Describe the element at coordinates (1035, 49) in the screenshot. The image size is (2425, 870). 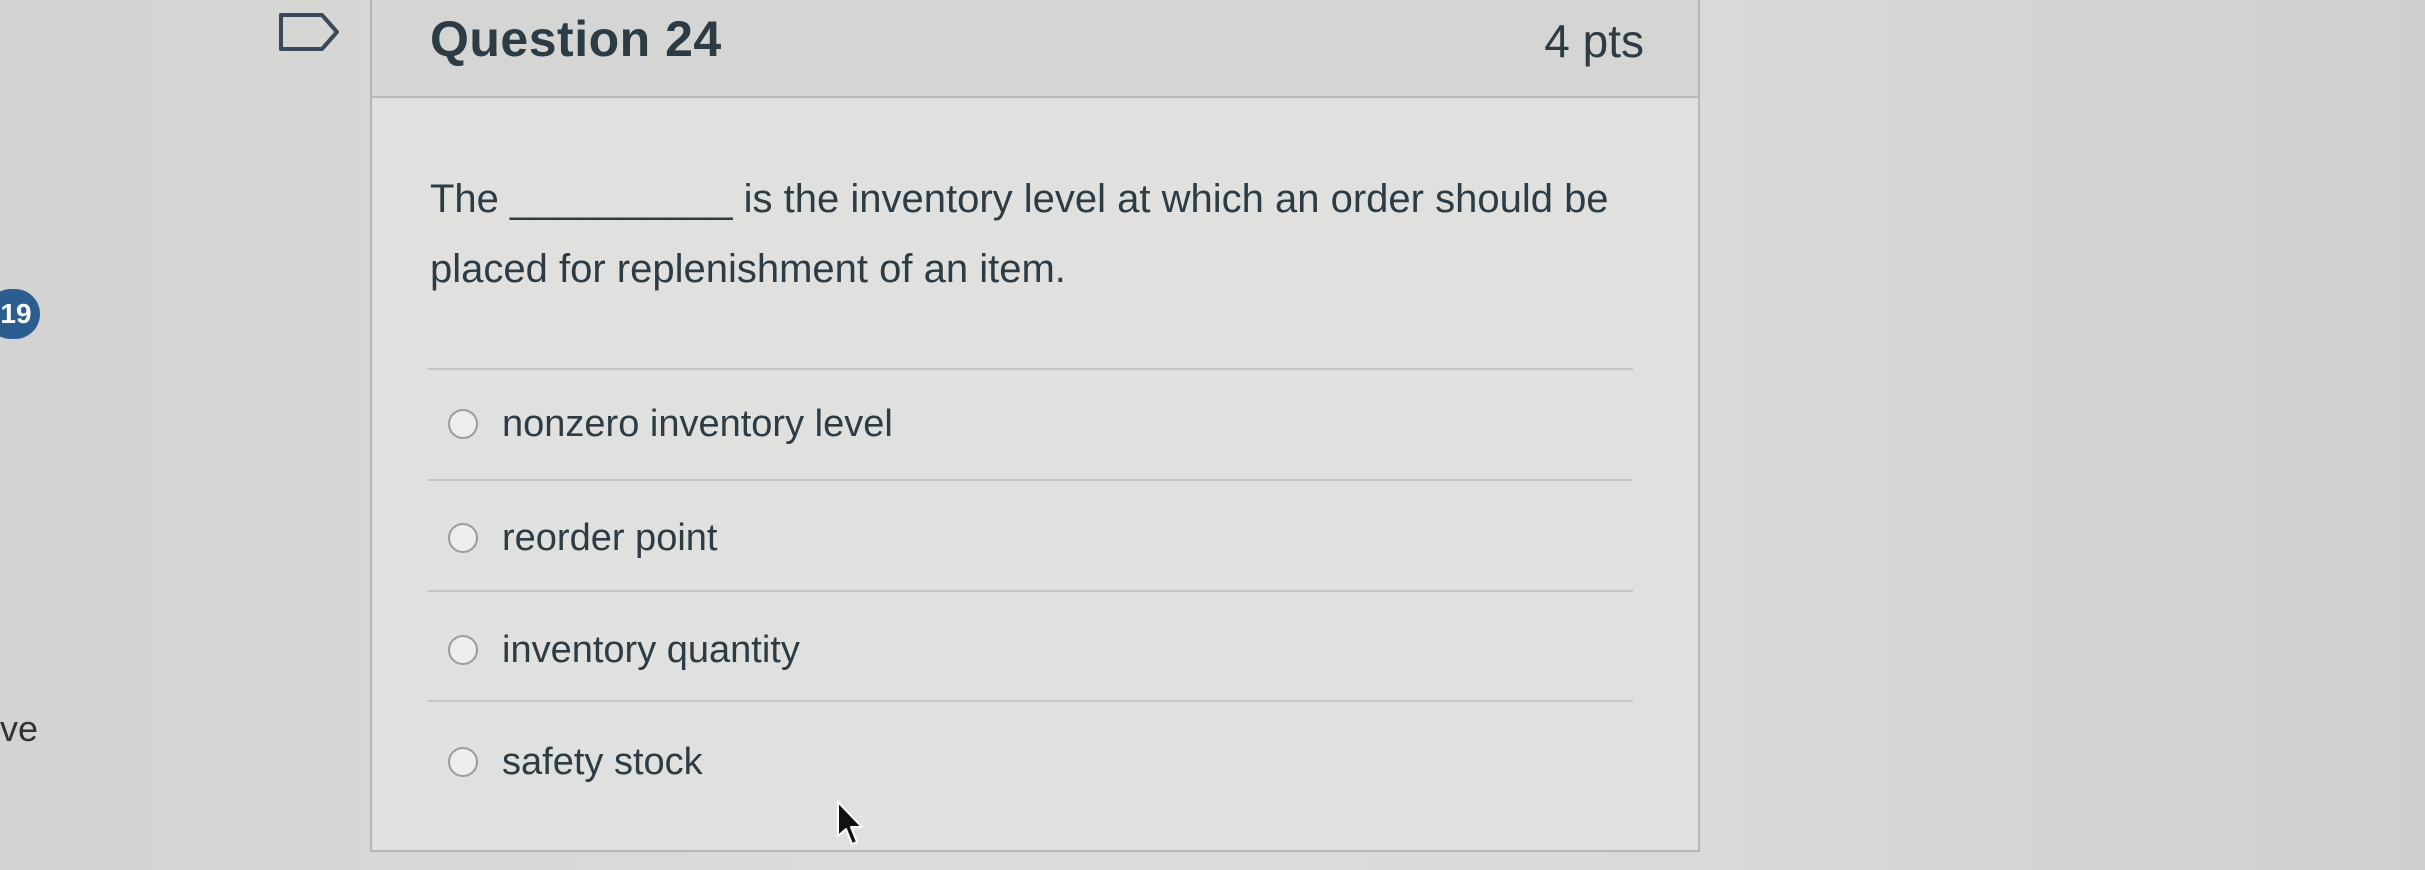
I see `question-header: Question 24 4 pts` at that location.